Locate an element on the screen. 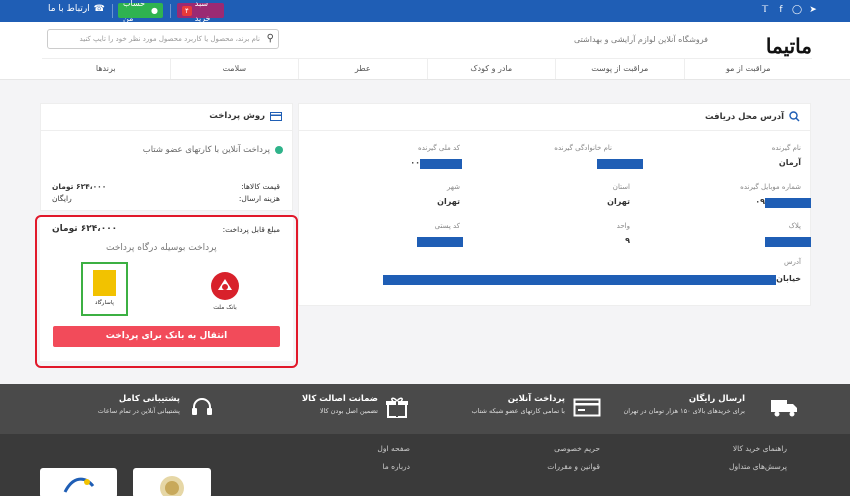 The height and width of the screenshot is (496, 850). headset-icon: ☎ is located at coordinates (99, 9).